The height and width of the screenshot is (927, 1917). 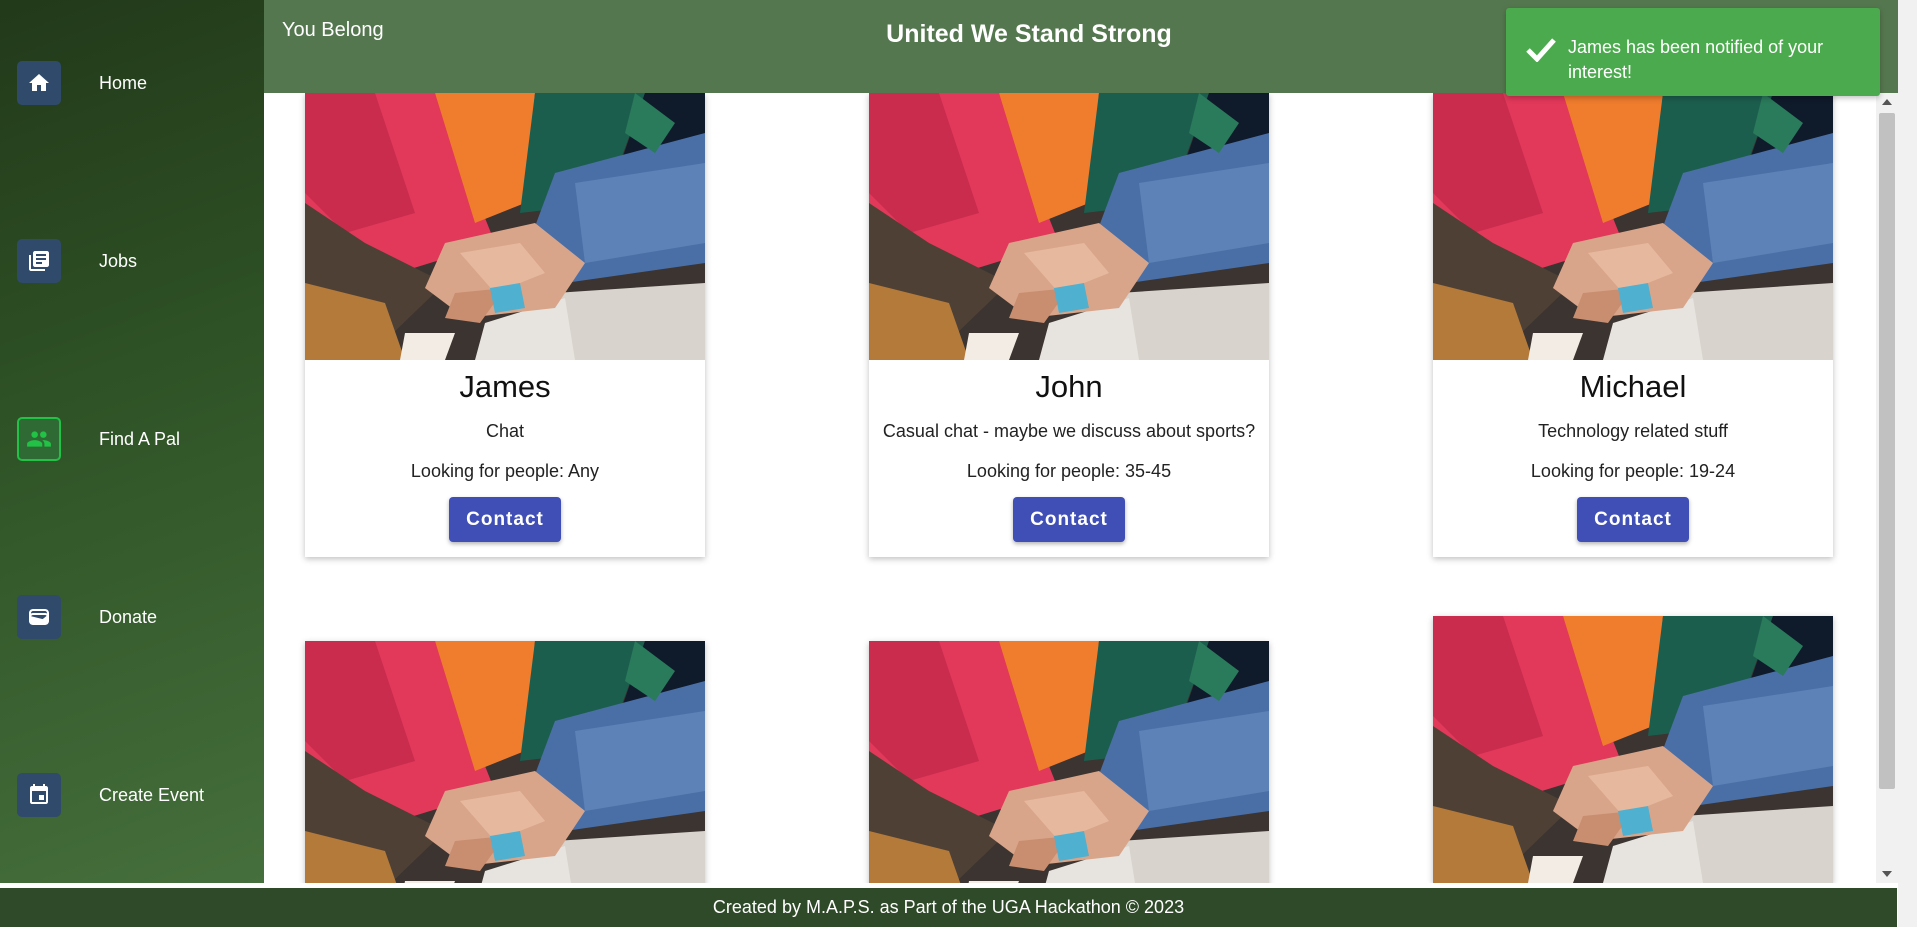 What do you see at coordinates (39, 795) in the screenshot?
I see `calendar-icon` at bounding box center [39, 795].